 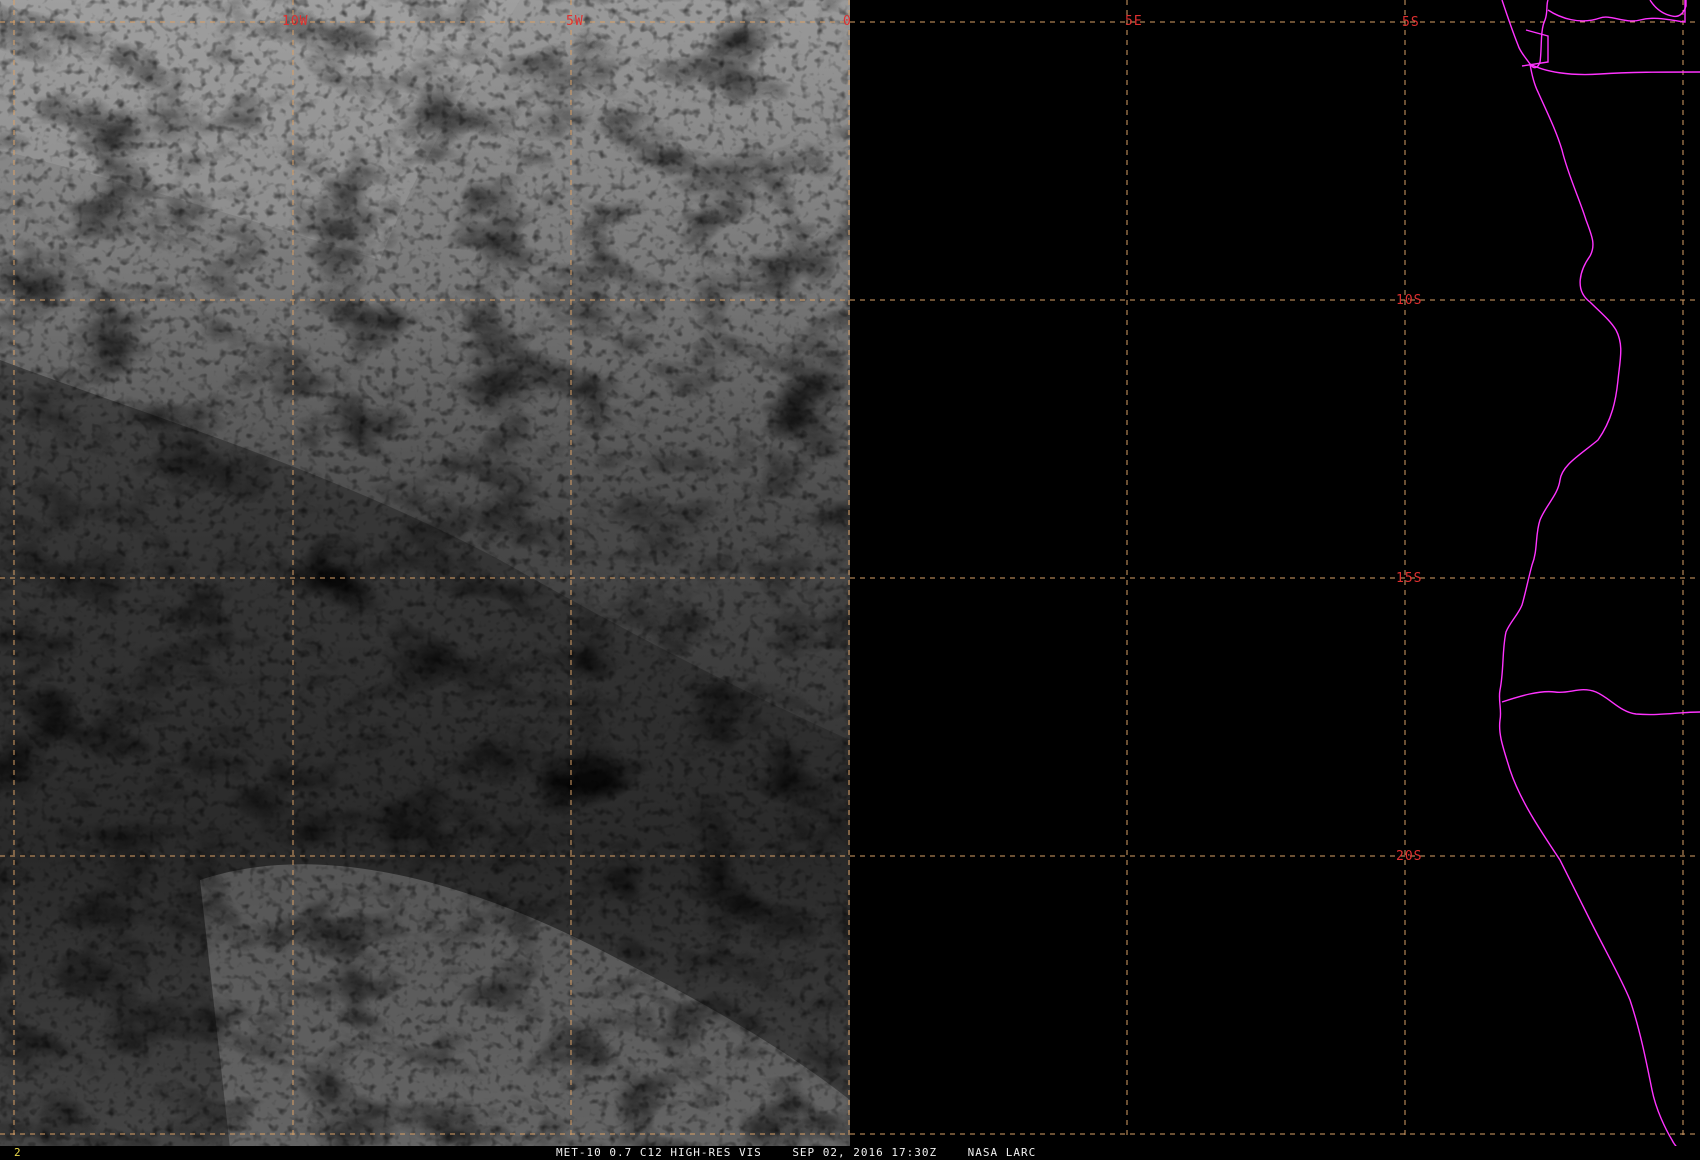 I want to click on lon-label-10w: 10W, so click(x=295, y=21).